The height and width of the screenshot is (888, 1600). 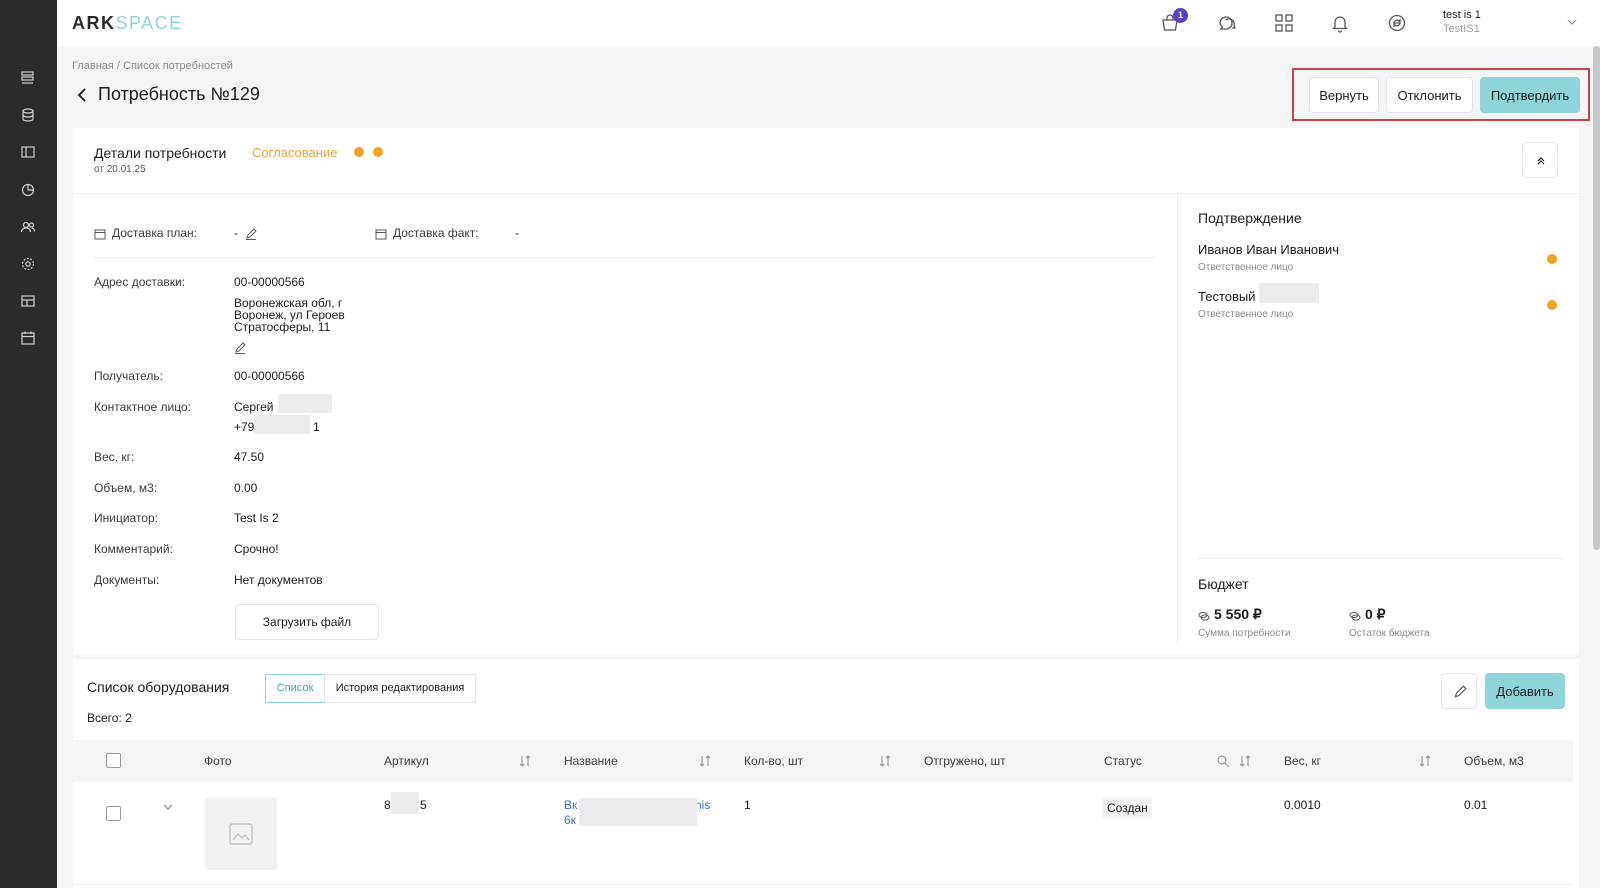 What do you see at coordinates (158, 687) in the screenshot?
I see `equipment-title: Список оборудования` at bounding box center [158, 687].